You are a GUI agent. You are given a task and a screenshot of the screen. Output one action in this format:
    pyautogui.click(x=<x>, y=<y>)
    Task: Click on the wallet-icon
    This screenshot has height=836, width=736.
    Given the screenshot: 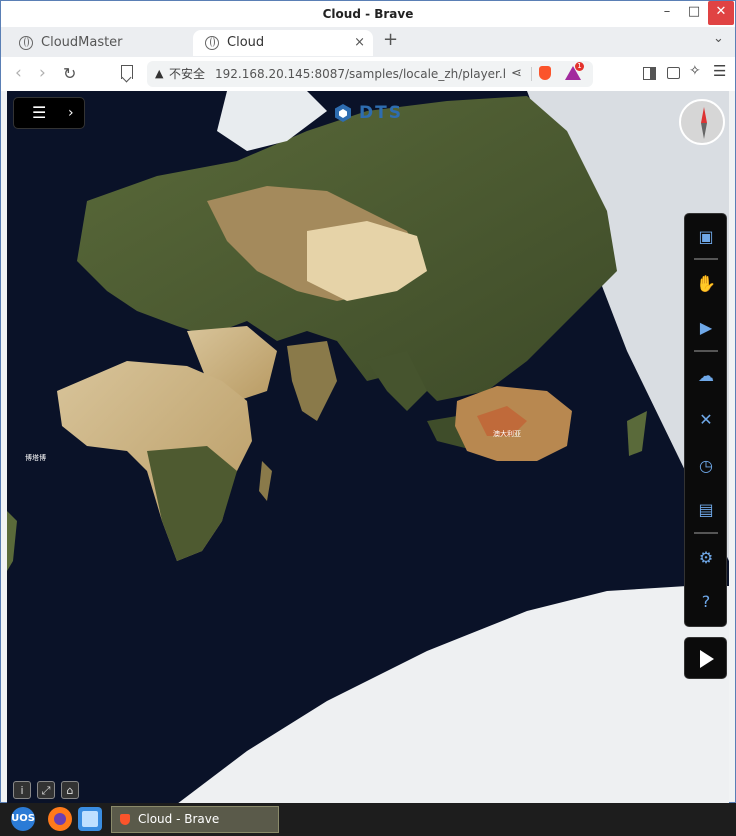 What is the action you would take?
    pyautogui.click(x=673, y=73)
    